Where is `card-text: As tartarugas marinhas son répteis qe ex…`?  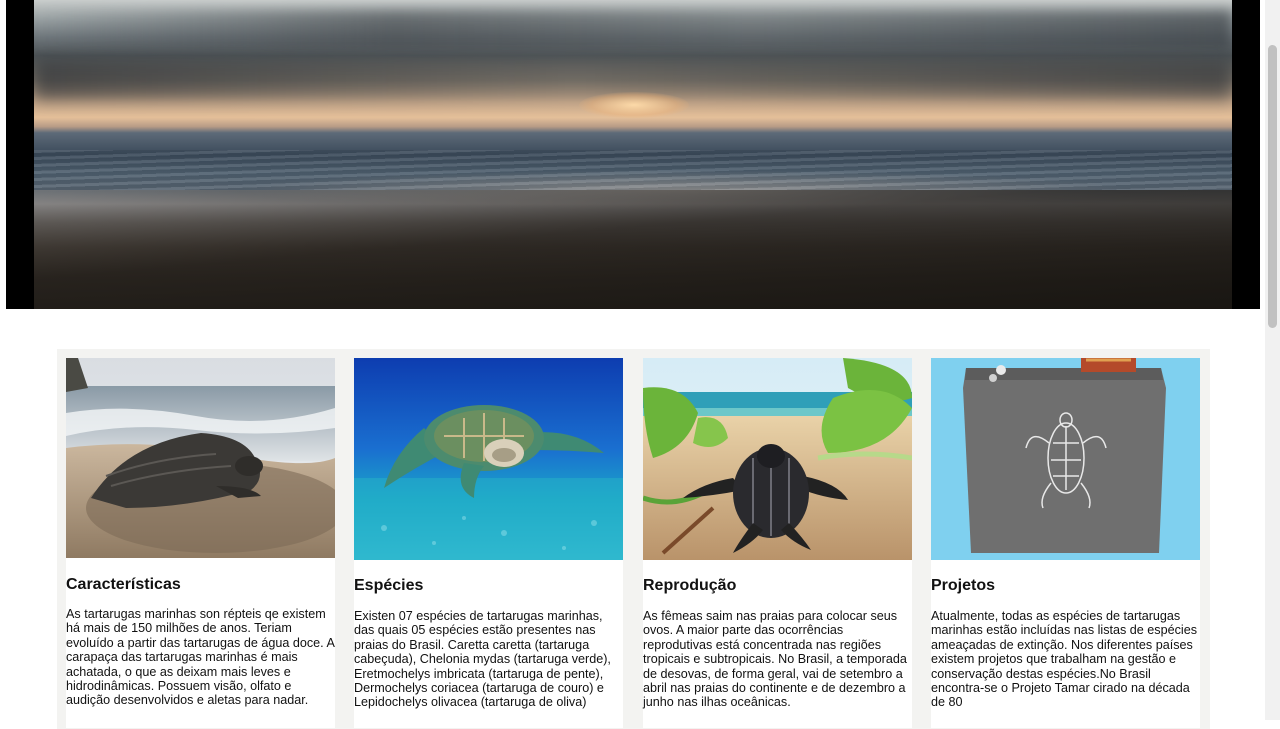 card-text: As tartarugas marinhas son répteis qe ex… is located at coordinates (200, 657).